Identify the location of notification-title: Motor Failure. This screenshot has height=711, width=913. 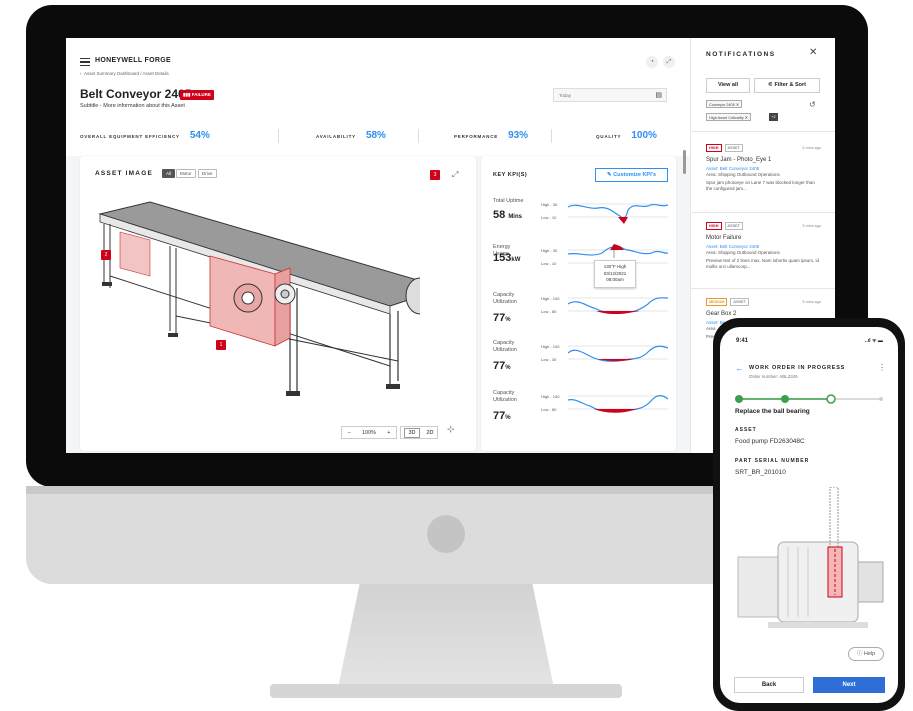
(724, 238).